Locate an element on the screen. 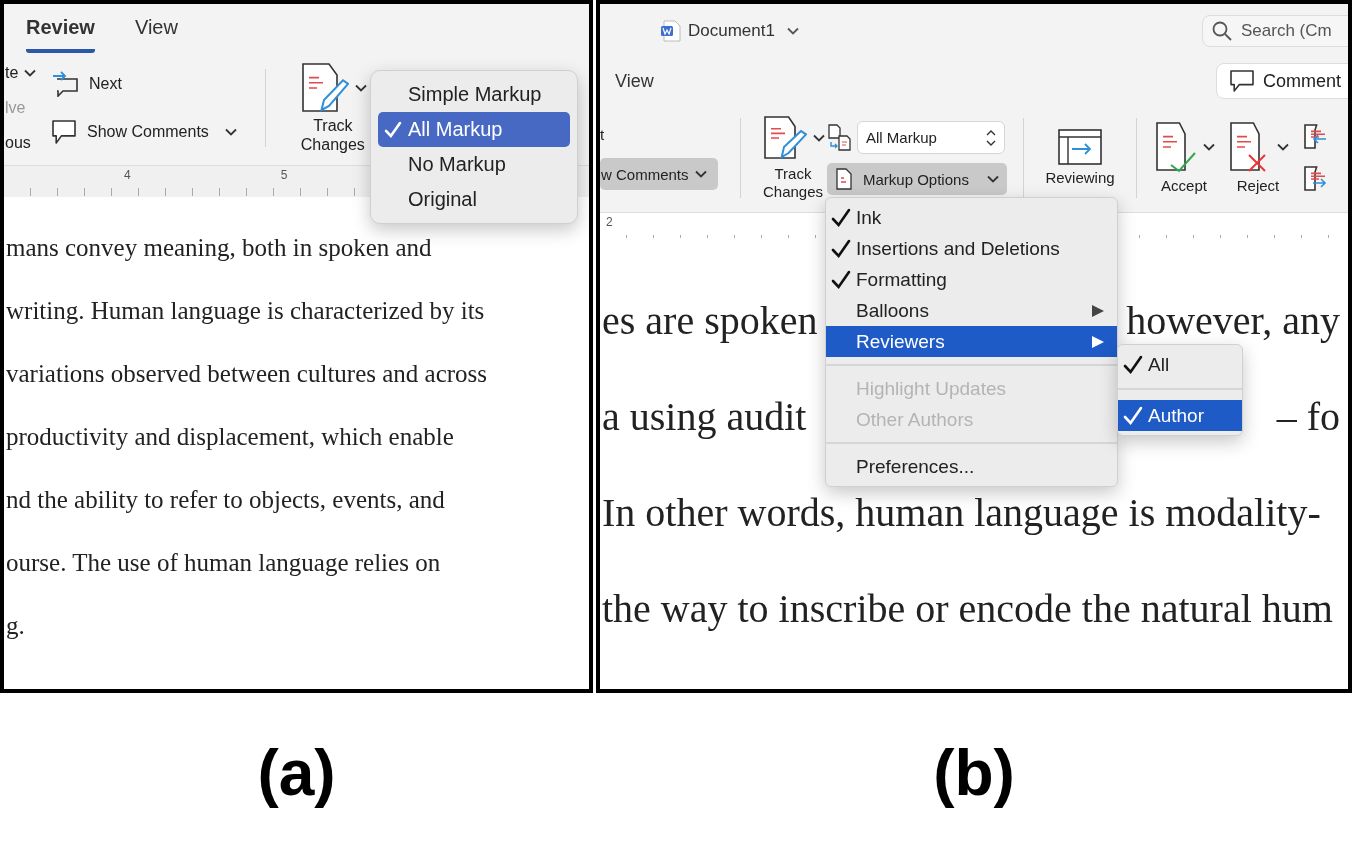  figure-caption: (a) is located at coordinates (296, 773).